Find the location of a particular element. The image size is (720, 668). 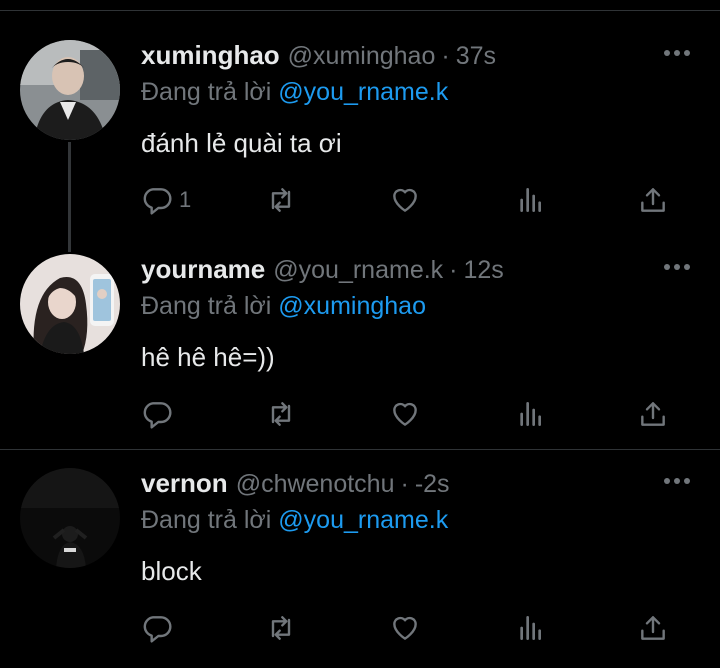

replying-to: Đang trả lời @xuminghao is located at coordinates (283, 306).